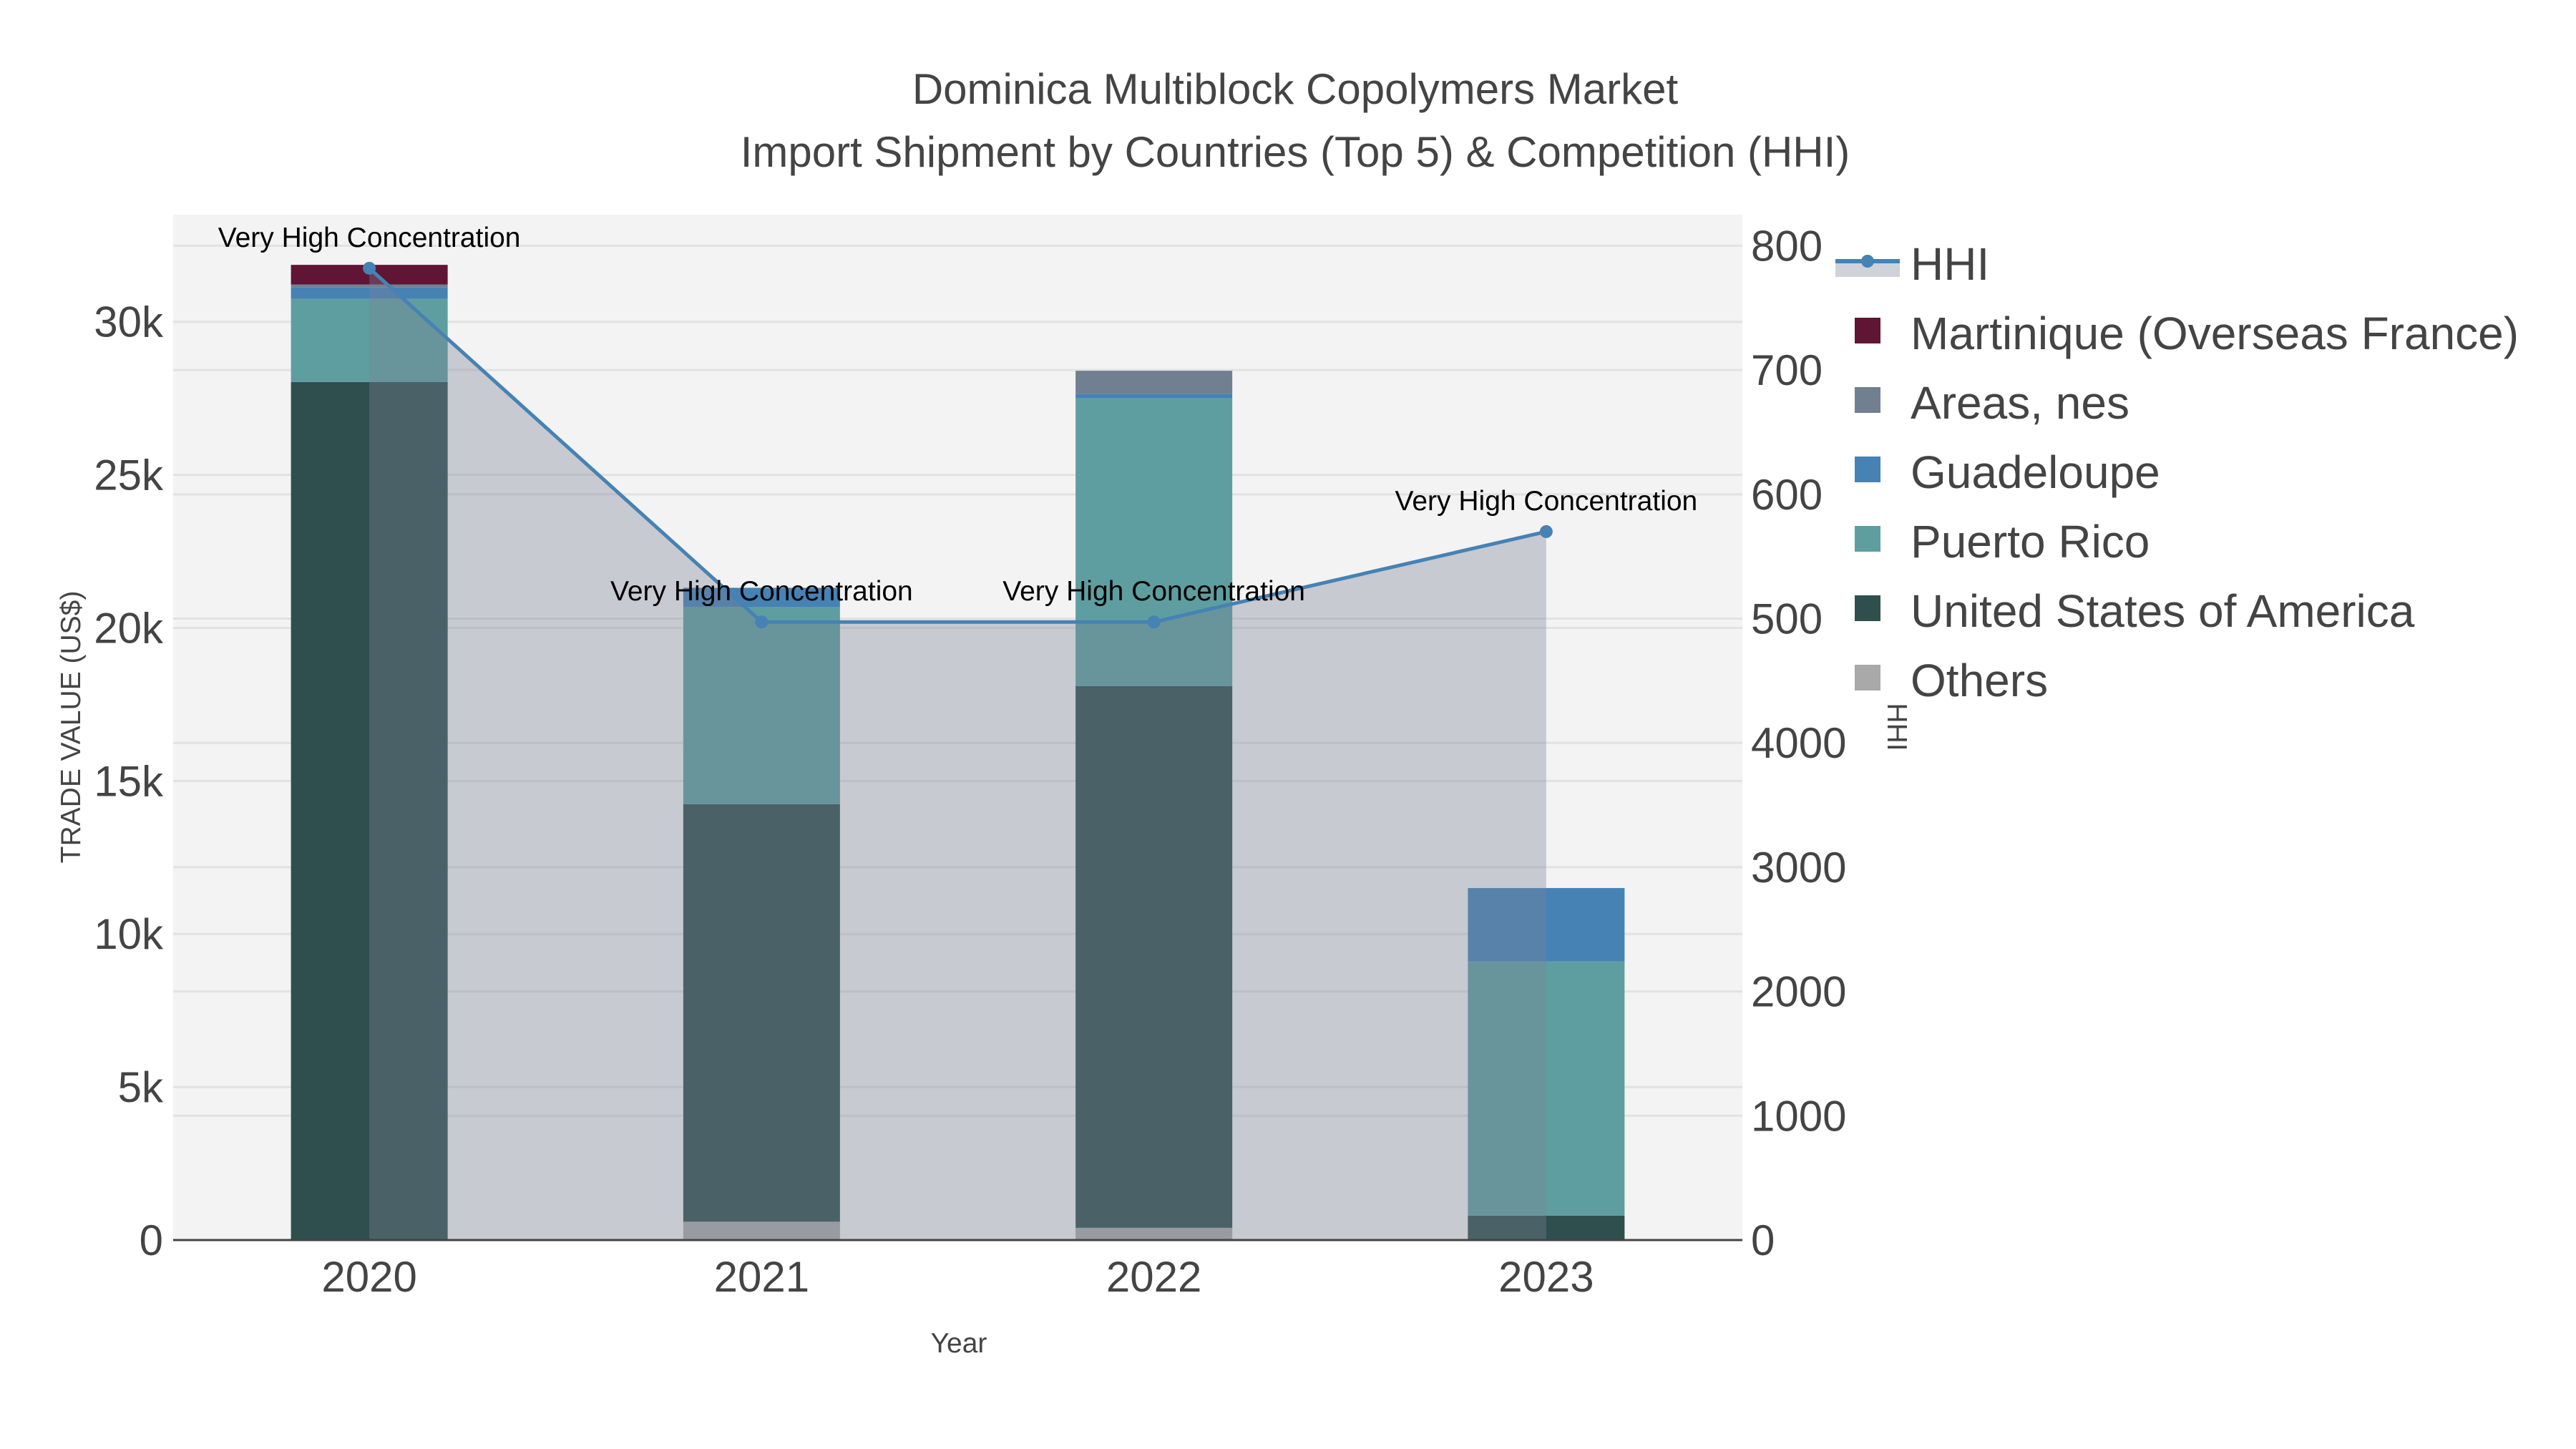  I want to click on x-tick-label: 2022, so click(1153, 1277).